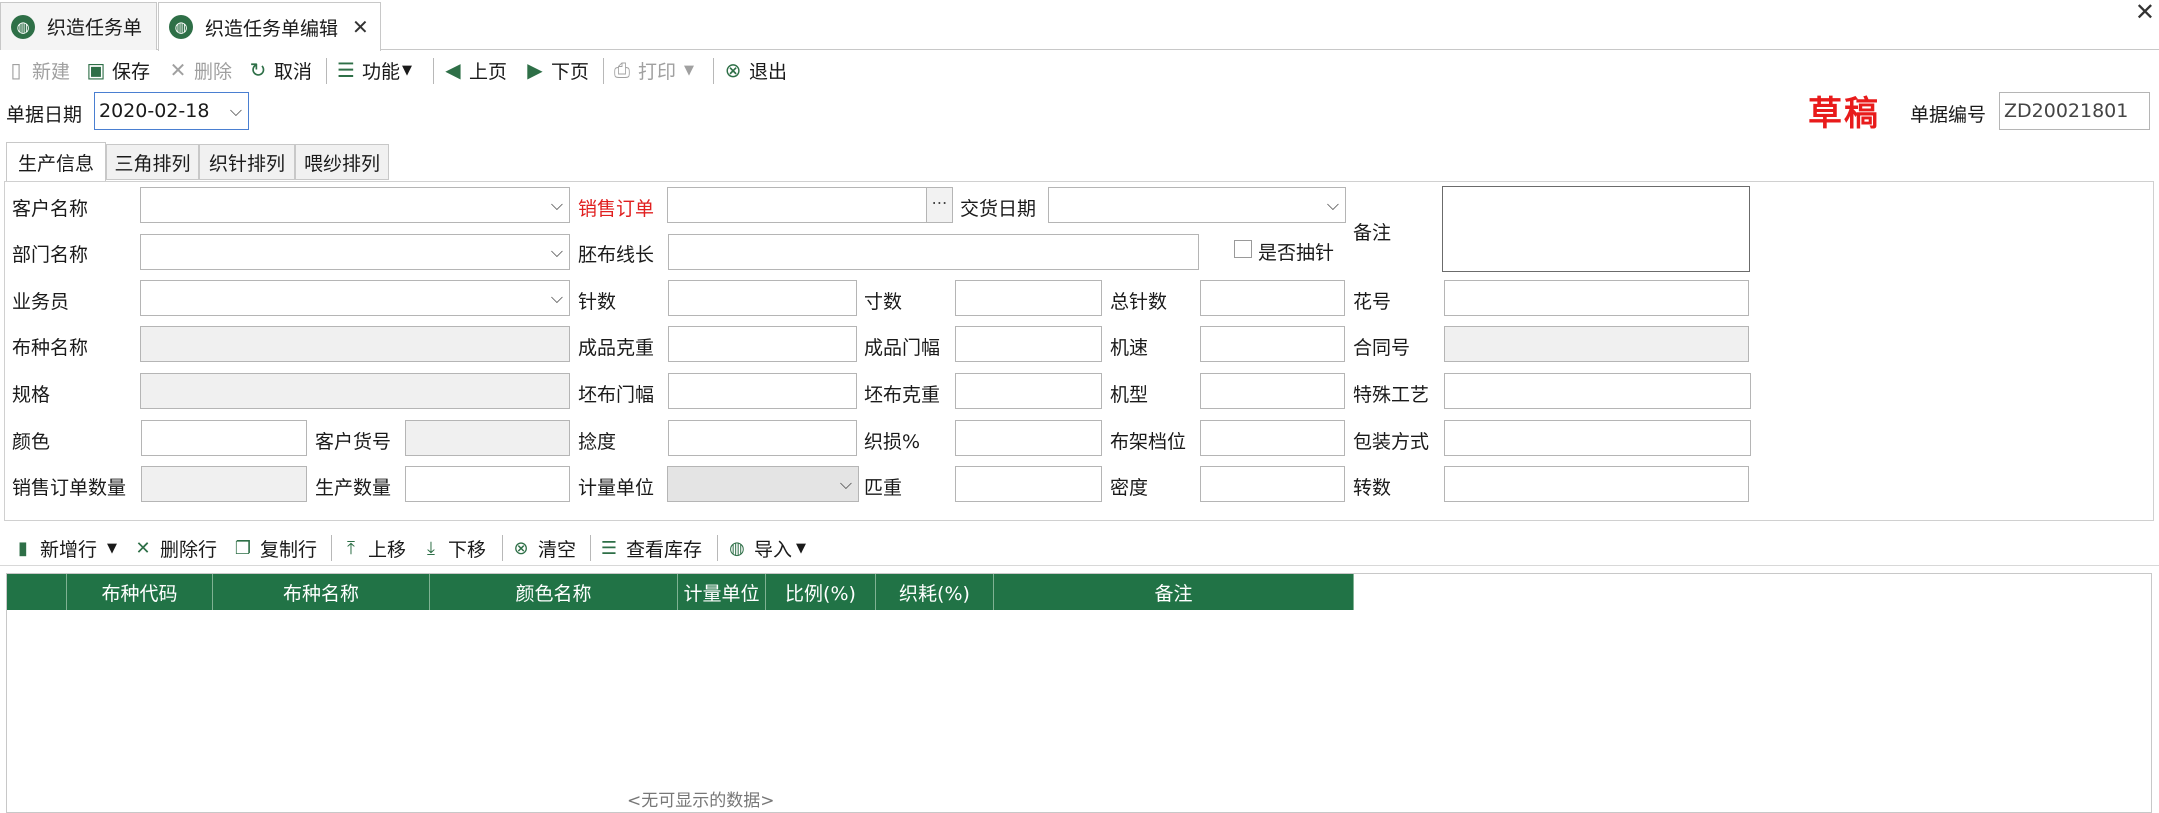  I want to click on finished-width-input, so click(1028, 344).